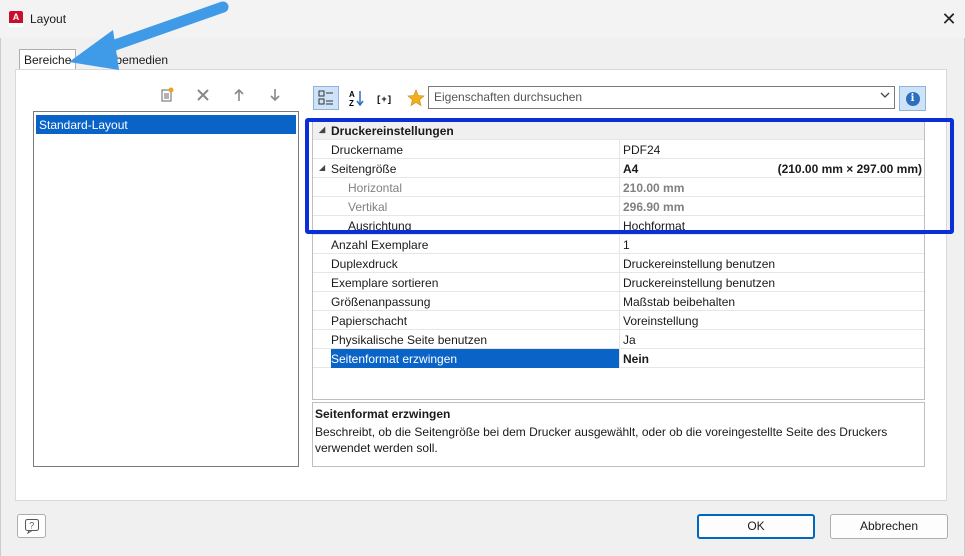 The height and width of the screenshot is (556, 965). Describe the element at coordinates (326, 98) in the screenshot. I see `categorized-view-icon` at that location.